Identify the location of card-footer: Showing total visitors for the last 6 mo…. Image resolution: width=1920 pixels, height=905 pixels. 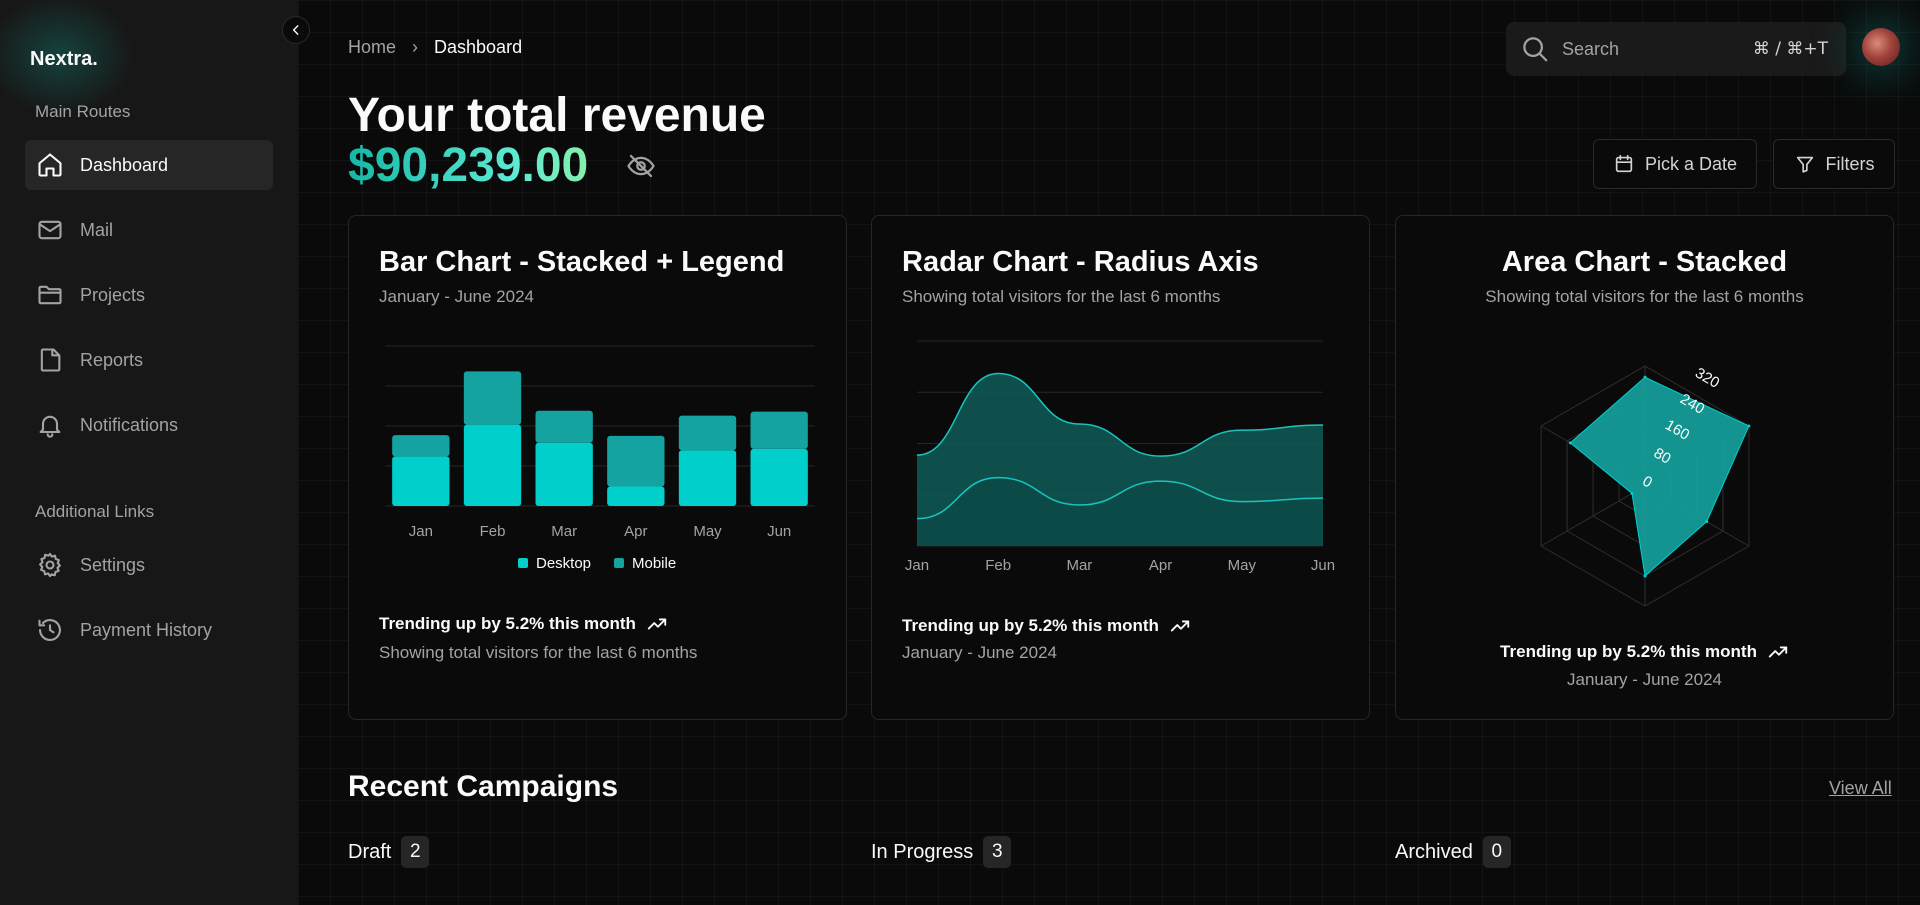
(538, 652).